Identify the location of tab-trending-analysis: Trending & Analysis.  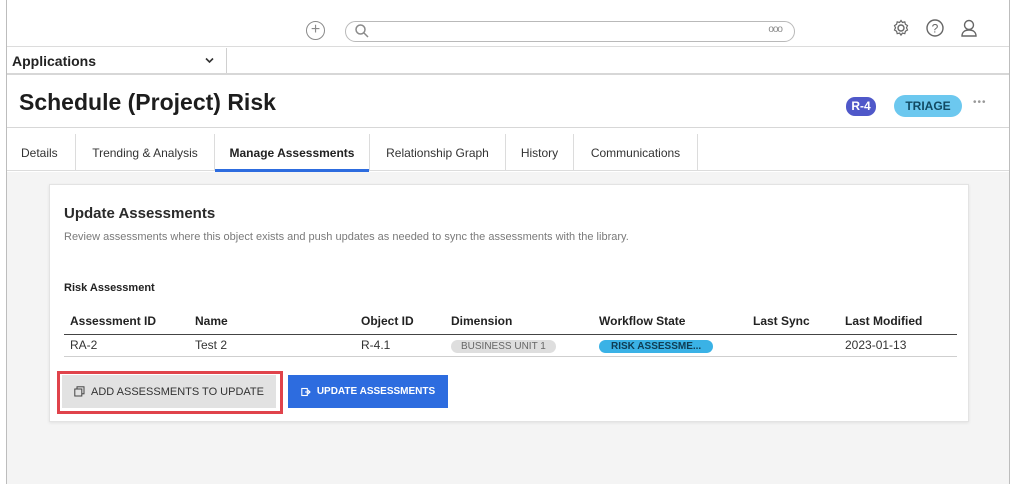
(145, 152).